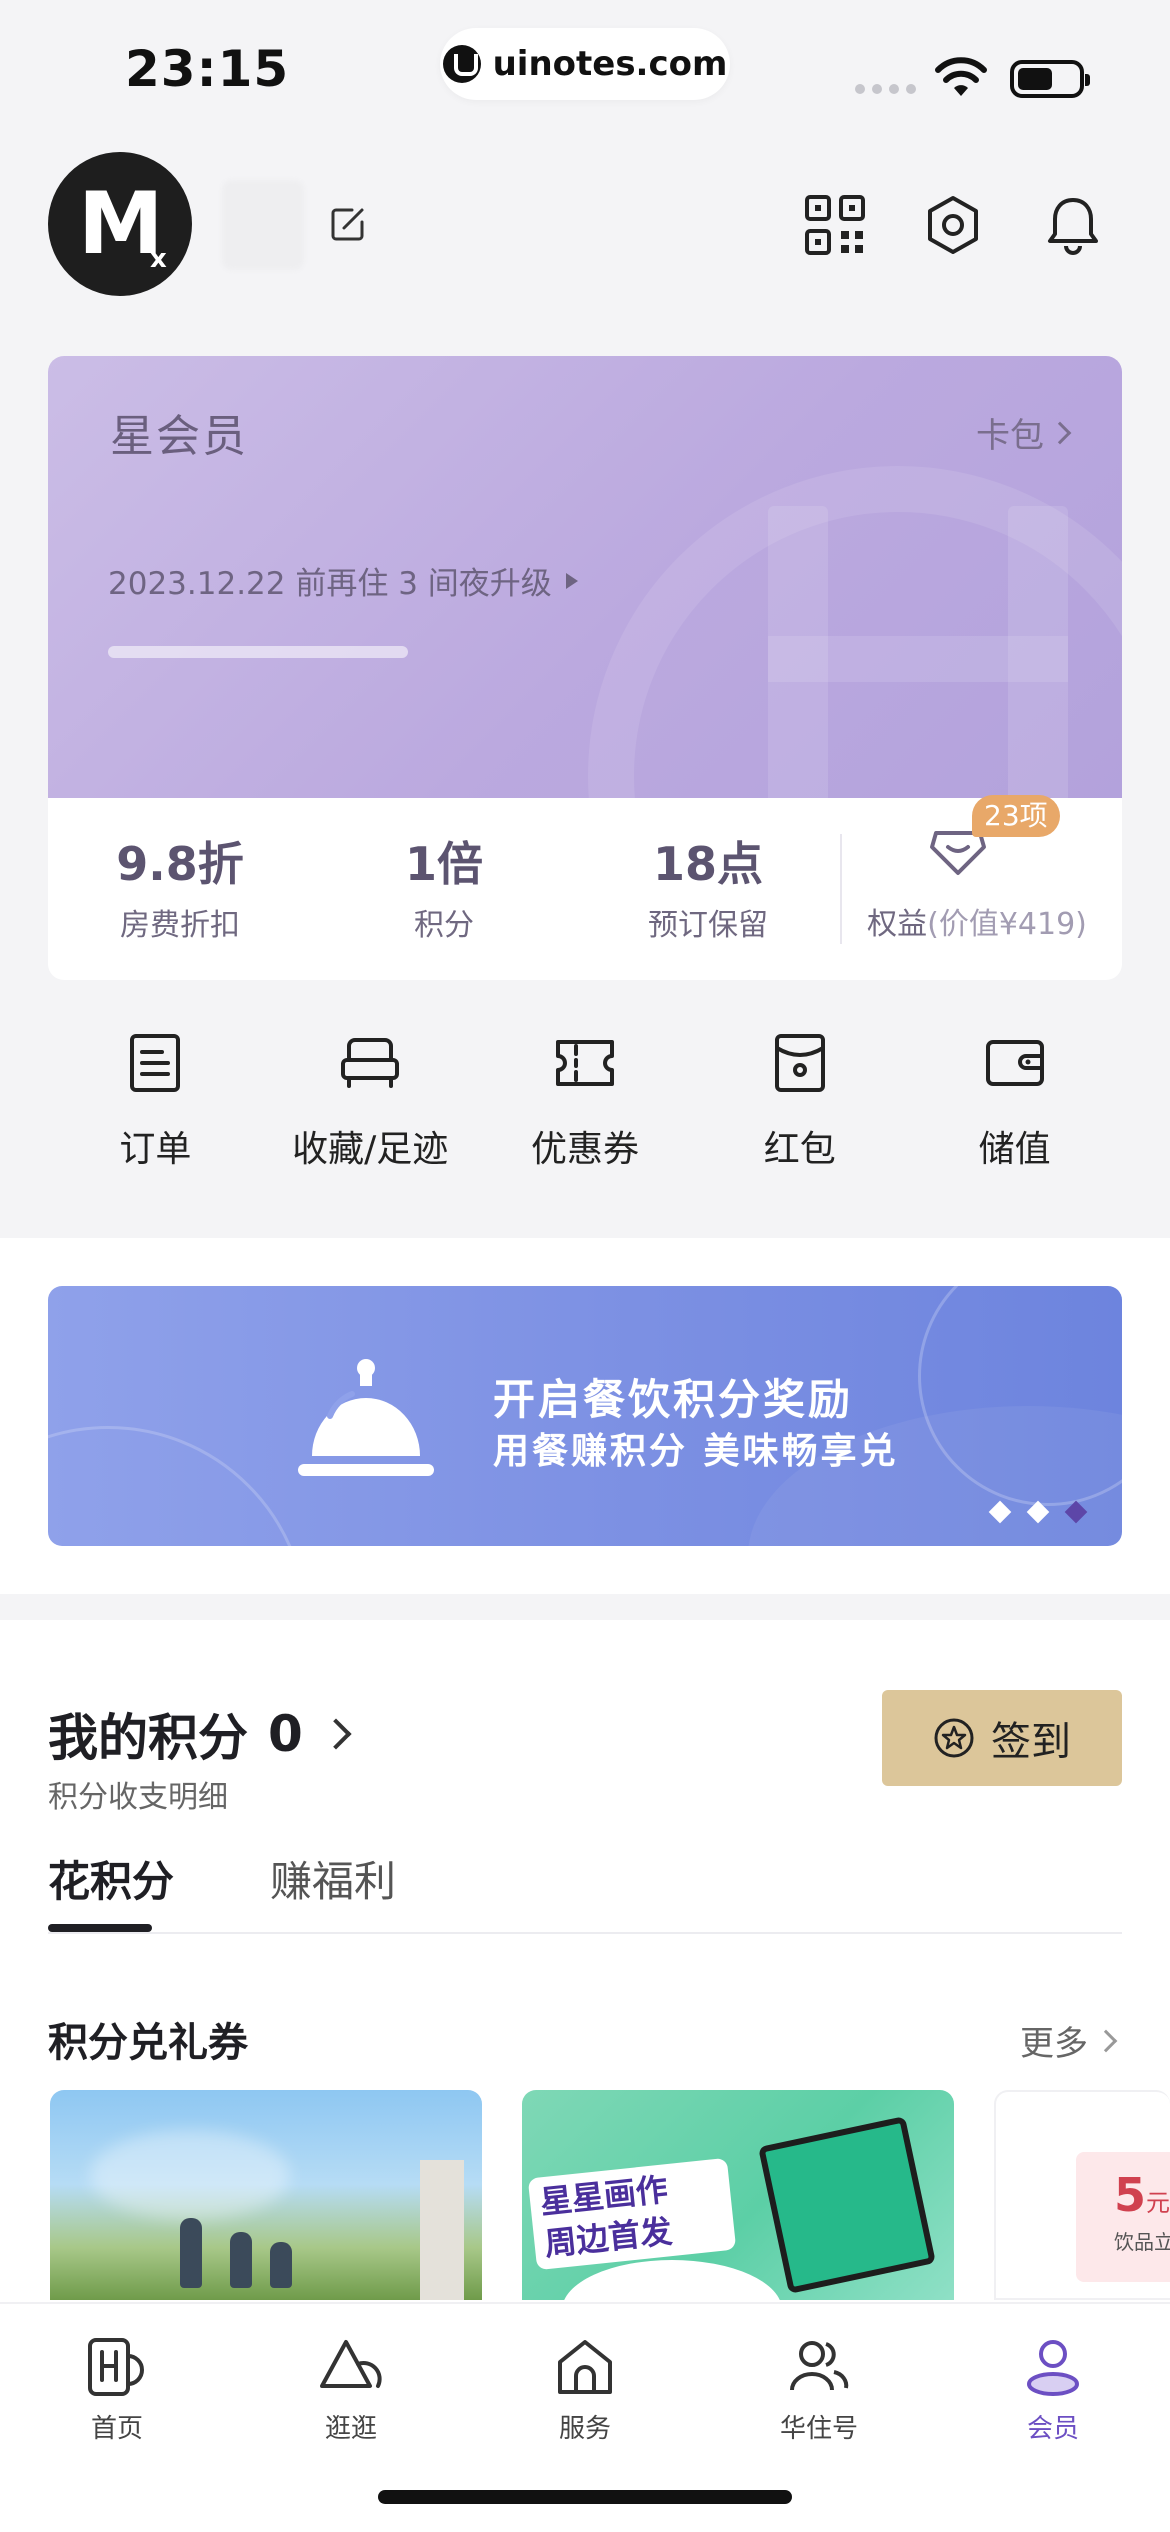 The height and width of the screenshot is (2532, 1170). What do you see at coordinates (351, 2389) in the screenshot?
I see `tabbar-explore: 逛逛` at bounding box center [351, 2389].